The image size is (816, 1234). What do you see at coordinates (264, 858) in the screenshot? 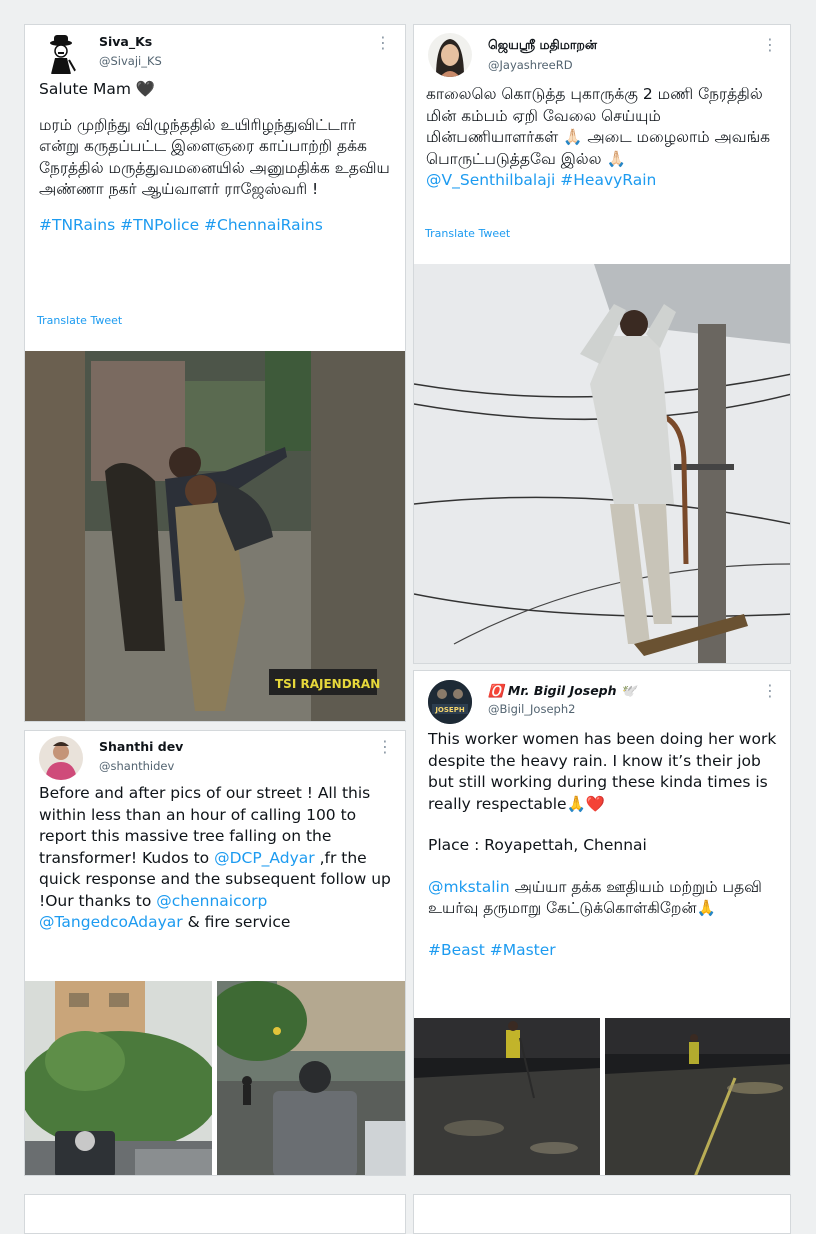
I see `mention-link: @DCP_Adyar` at bounding box center [264, 858].